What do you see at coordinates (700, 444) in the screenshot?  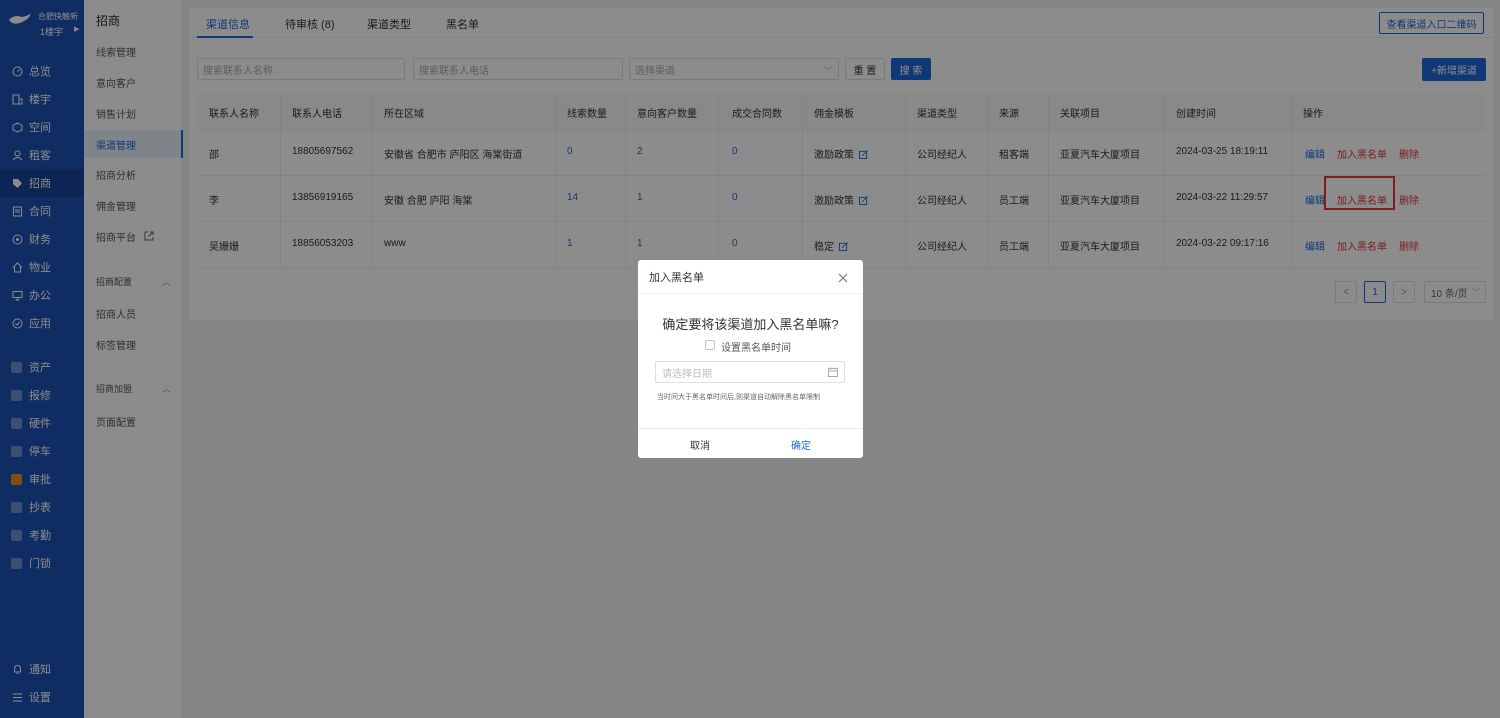 I see `cancel-button: 取消` at bounding box center [700, 444].